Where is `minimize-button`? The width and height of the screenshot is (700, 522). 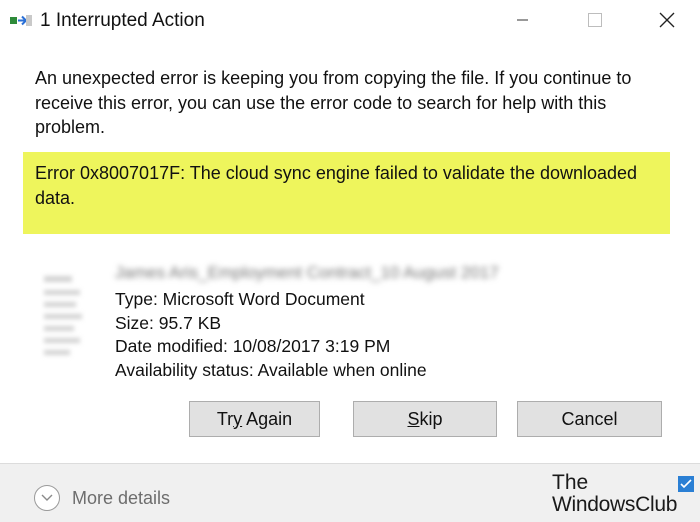 minimize-button is located at coordinates (523, 20).